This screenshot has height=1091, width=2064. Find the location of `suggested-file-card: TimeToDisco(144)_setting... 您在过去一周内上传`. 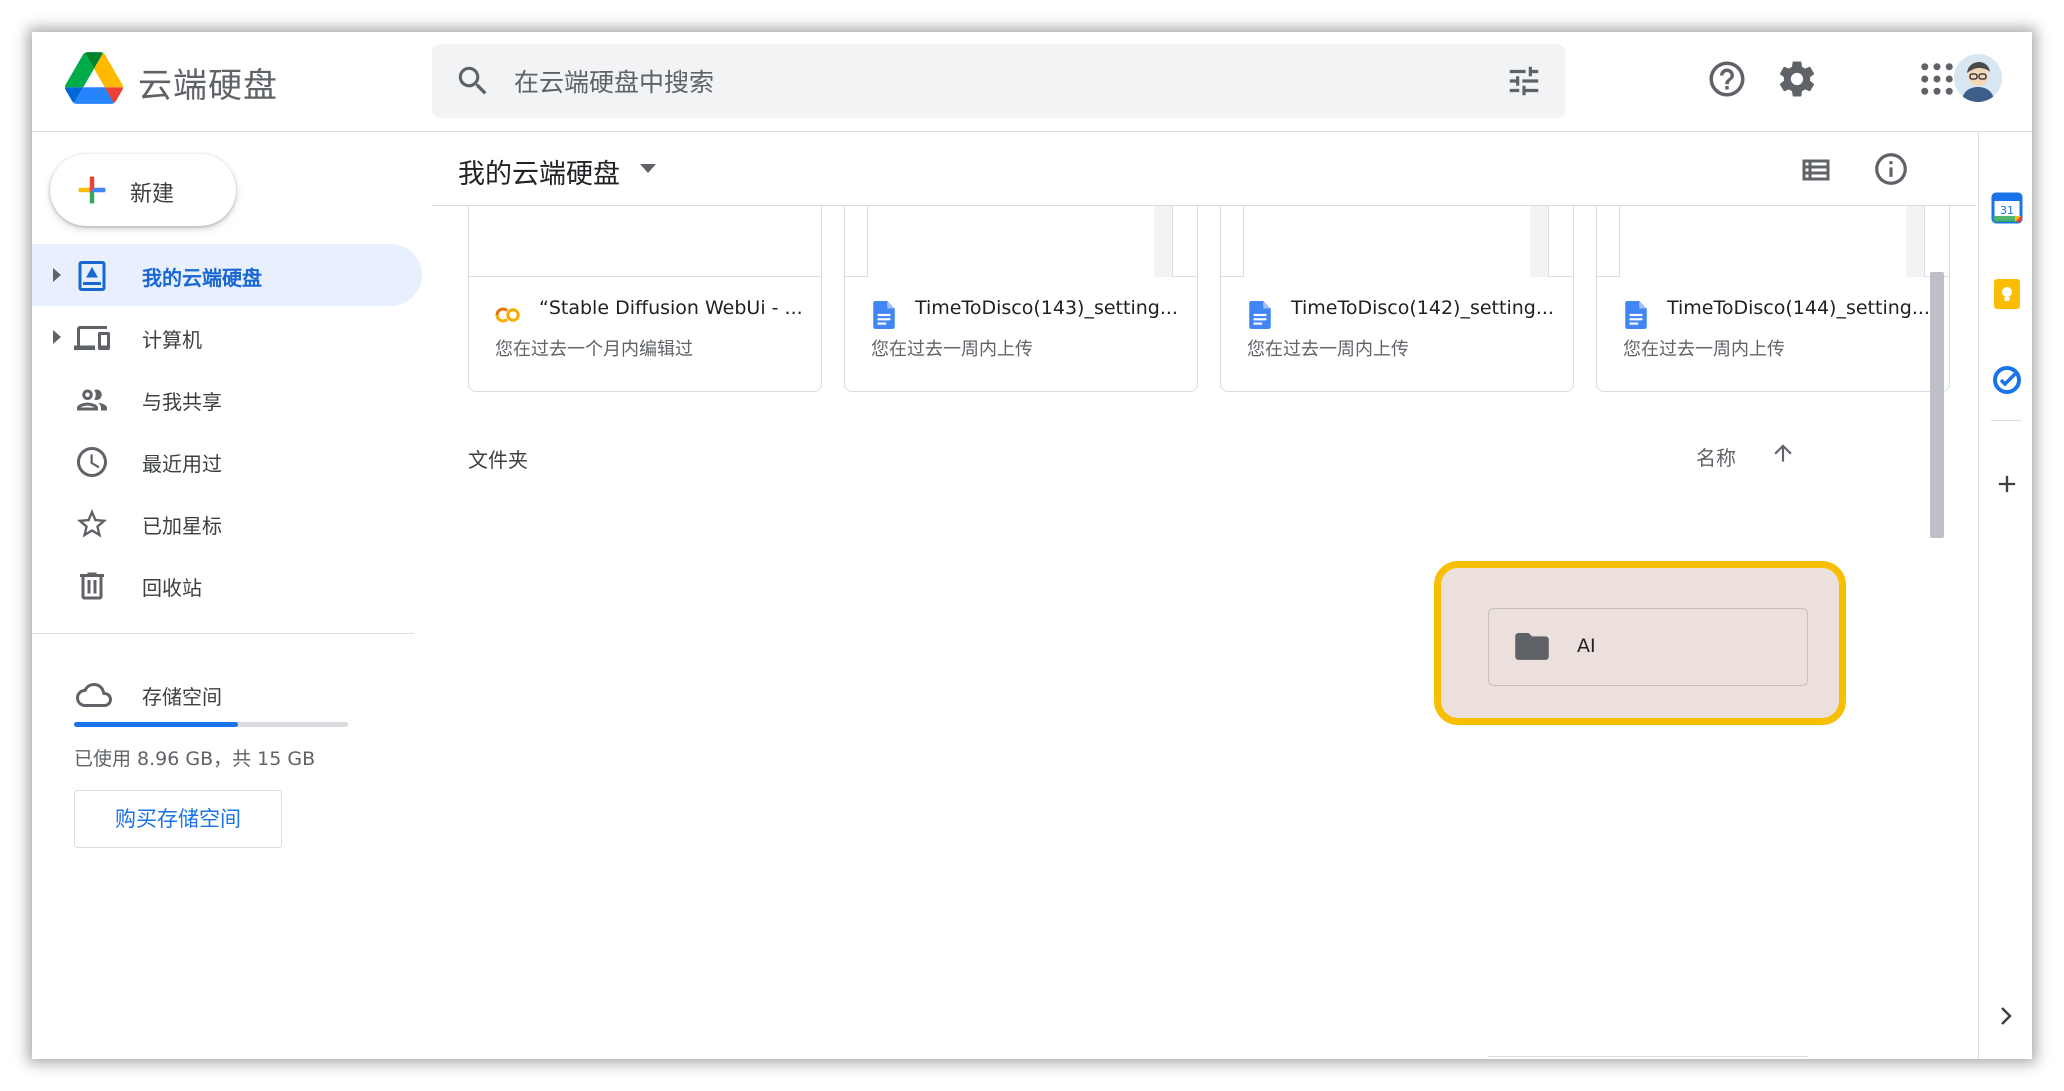

suggested-file-card: TimeToDisco(144)_setting... 您在过去一周内上传 is located at coordinates (1773, 299).